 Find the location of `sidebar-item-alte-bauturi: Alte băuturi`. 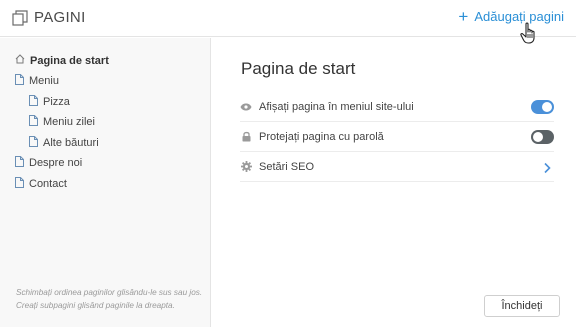

sidebar-item-alte-bauturi: Alte băuturi is located at coordinates (64, 143).